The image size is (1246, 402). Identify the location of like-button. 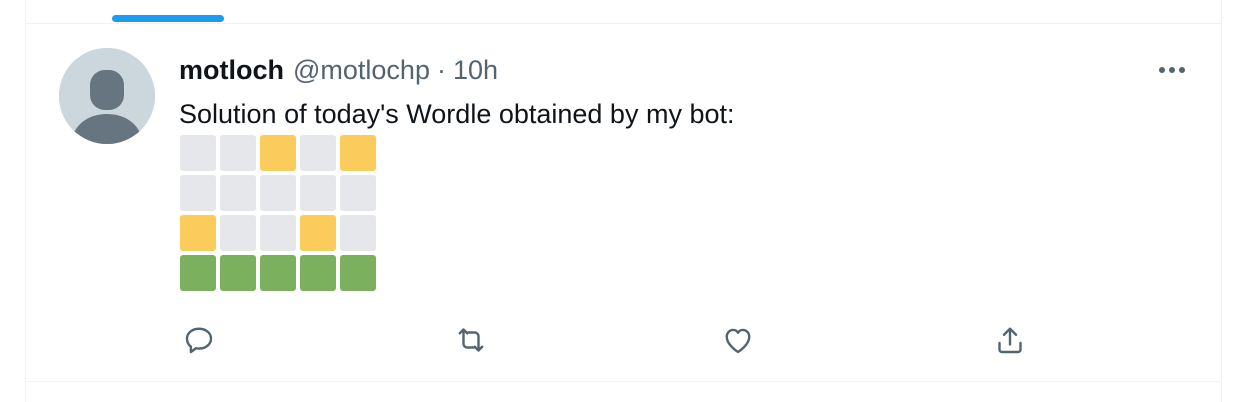
(738, 340).